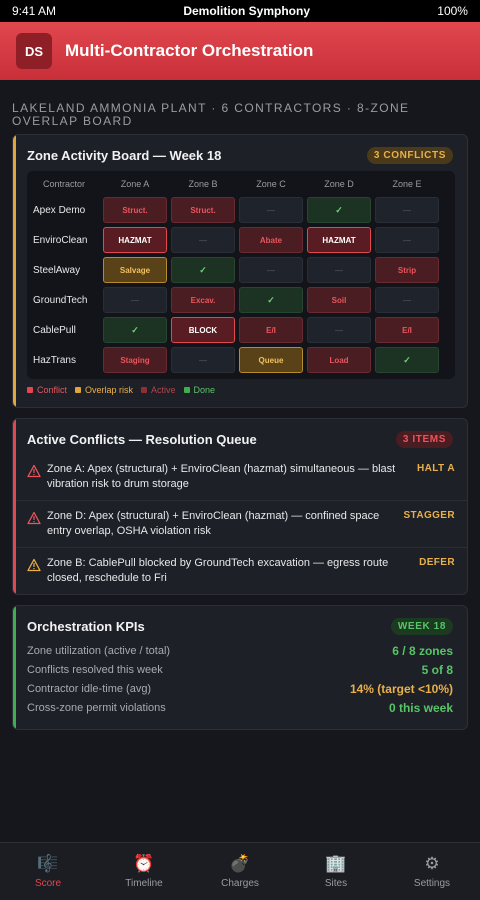  What do you see at coordinates (240, 707) in the screenshot?
I see `kpi-row: Cross-zone permit violations 0 this week` at bounding box center [240, 707].